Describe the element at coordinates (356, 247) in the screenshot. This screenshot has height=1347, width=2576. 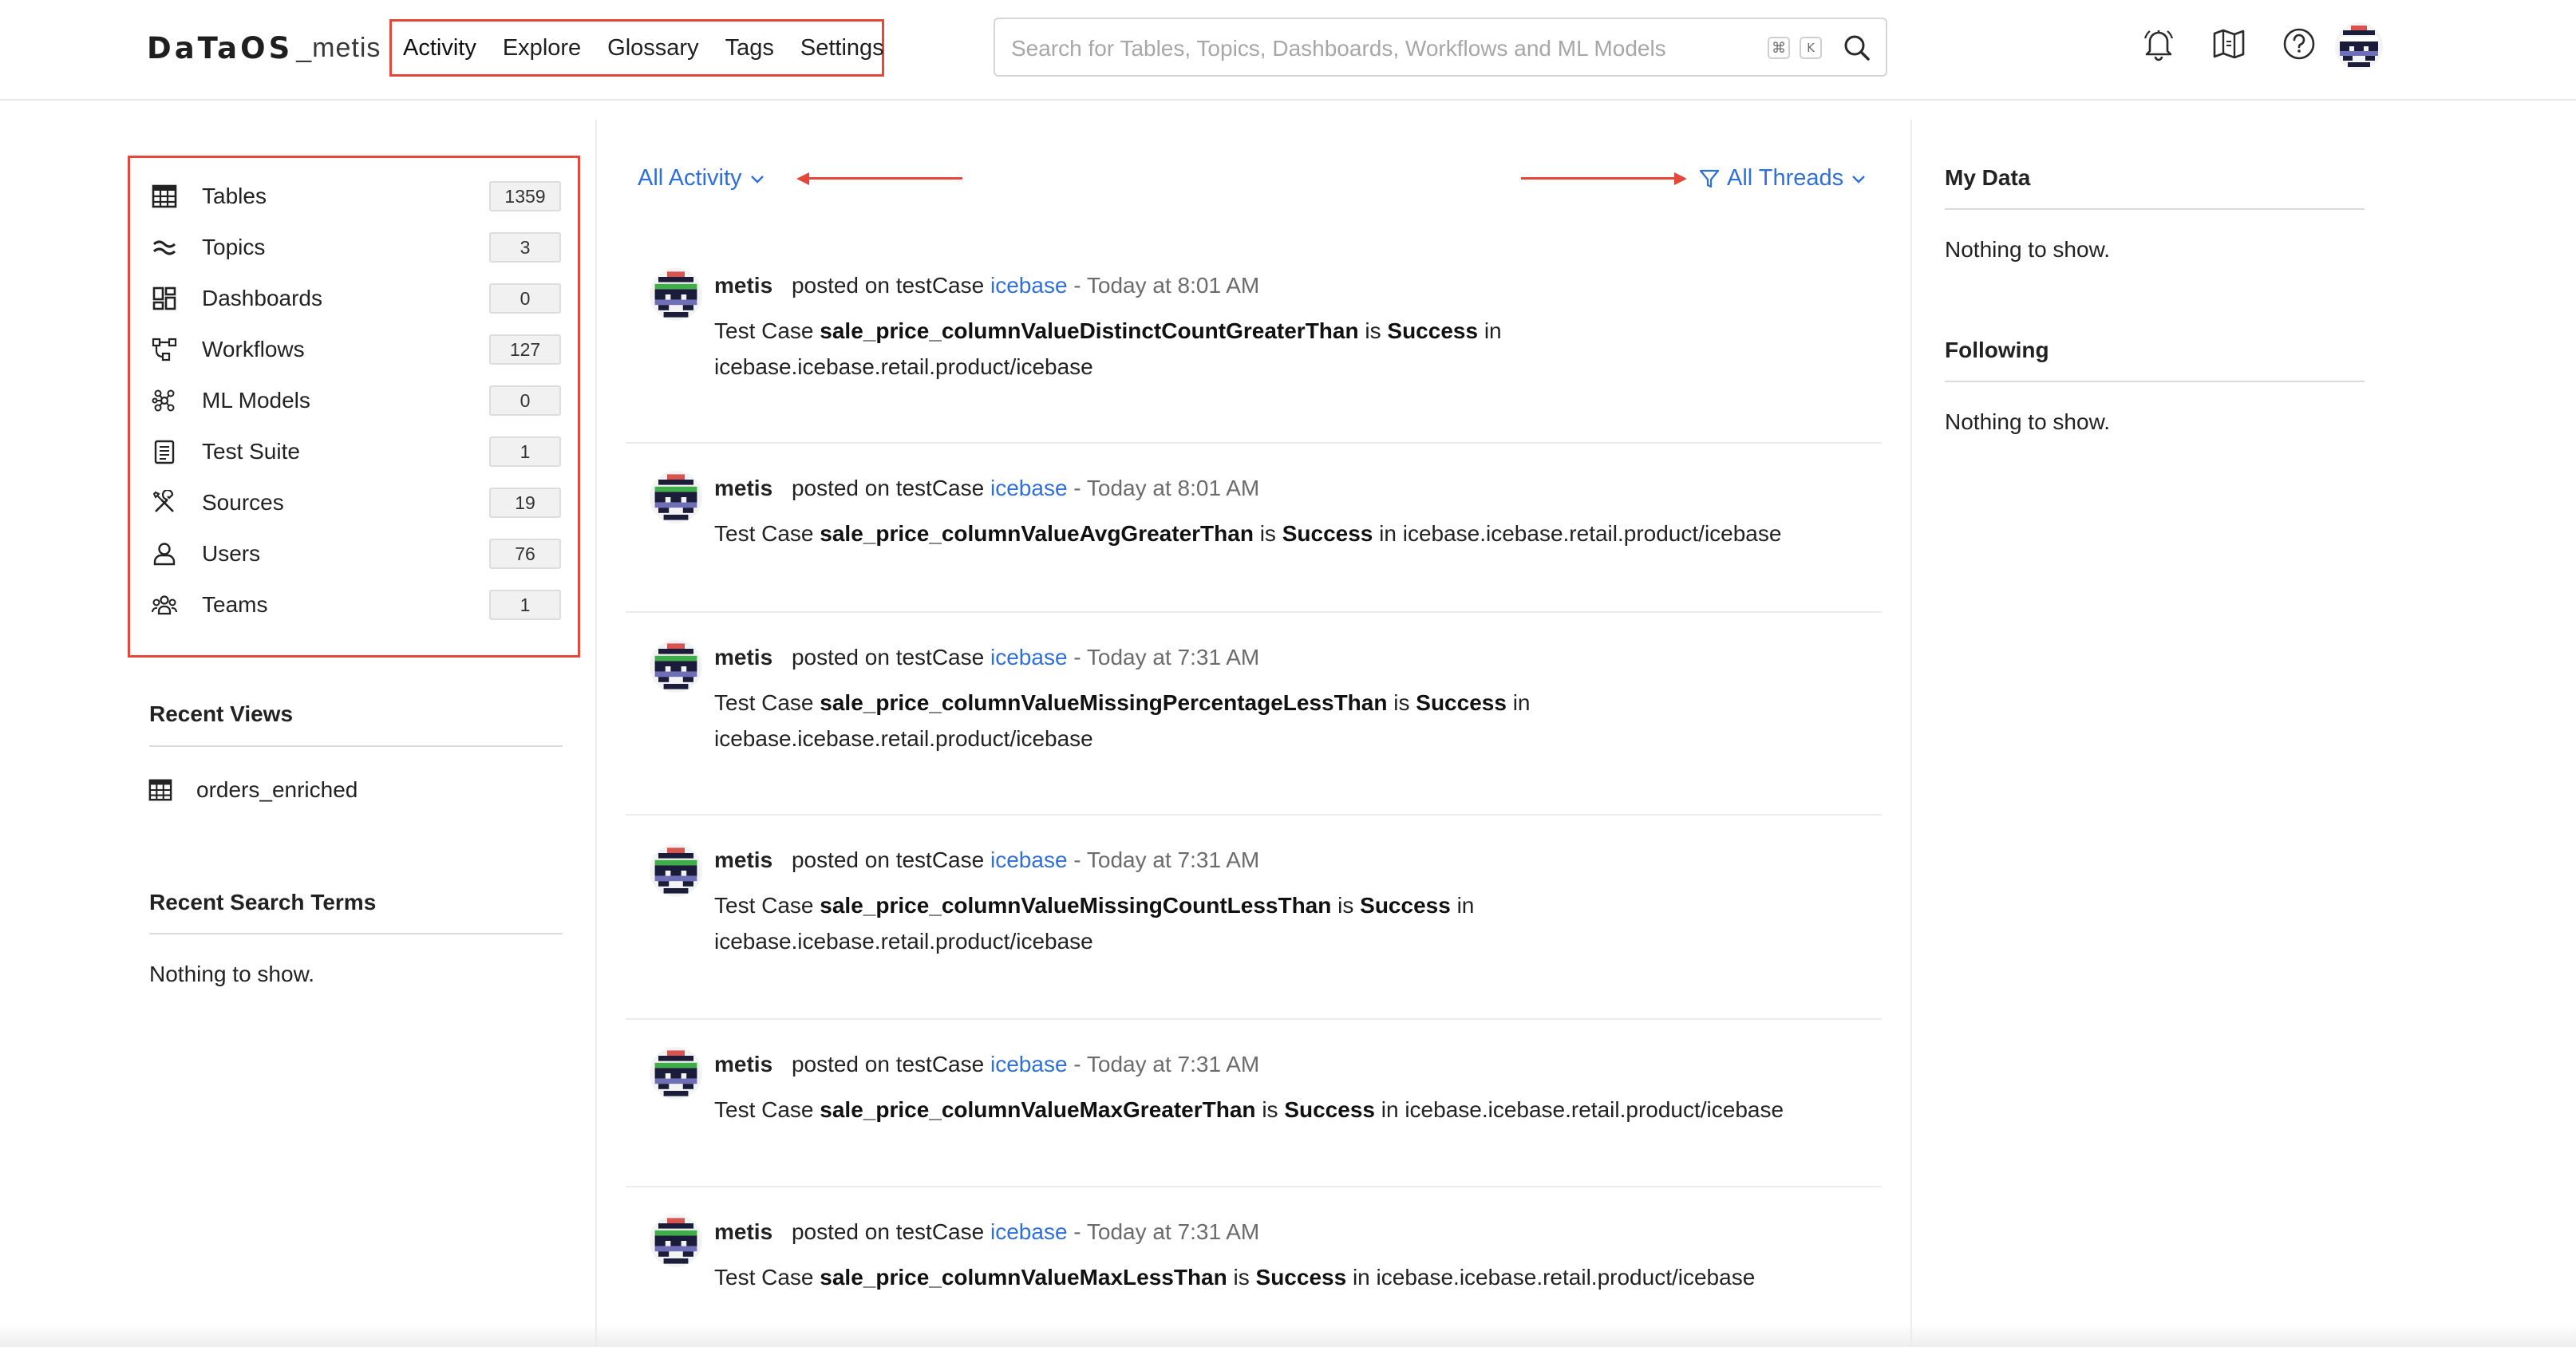
I see `entity-row-topics: Topics 3` at that location.